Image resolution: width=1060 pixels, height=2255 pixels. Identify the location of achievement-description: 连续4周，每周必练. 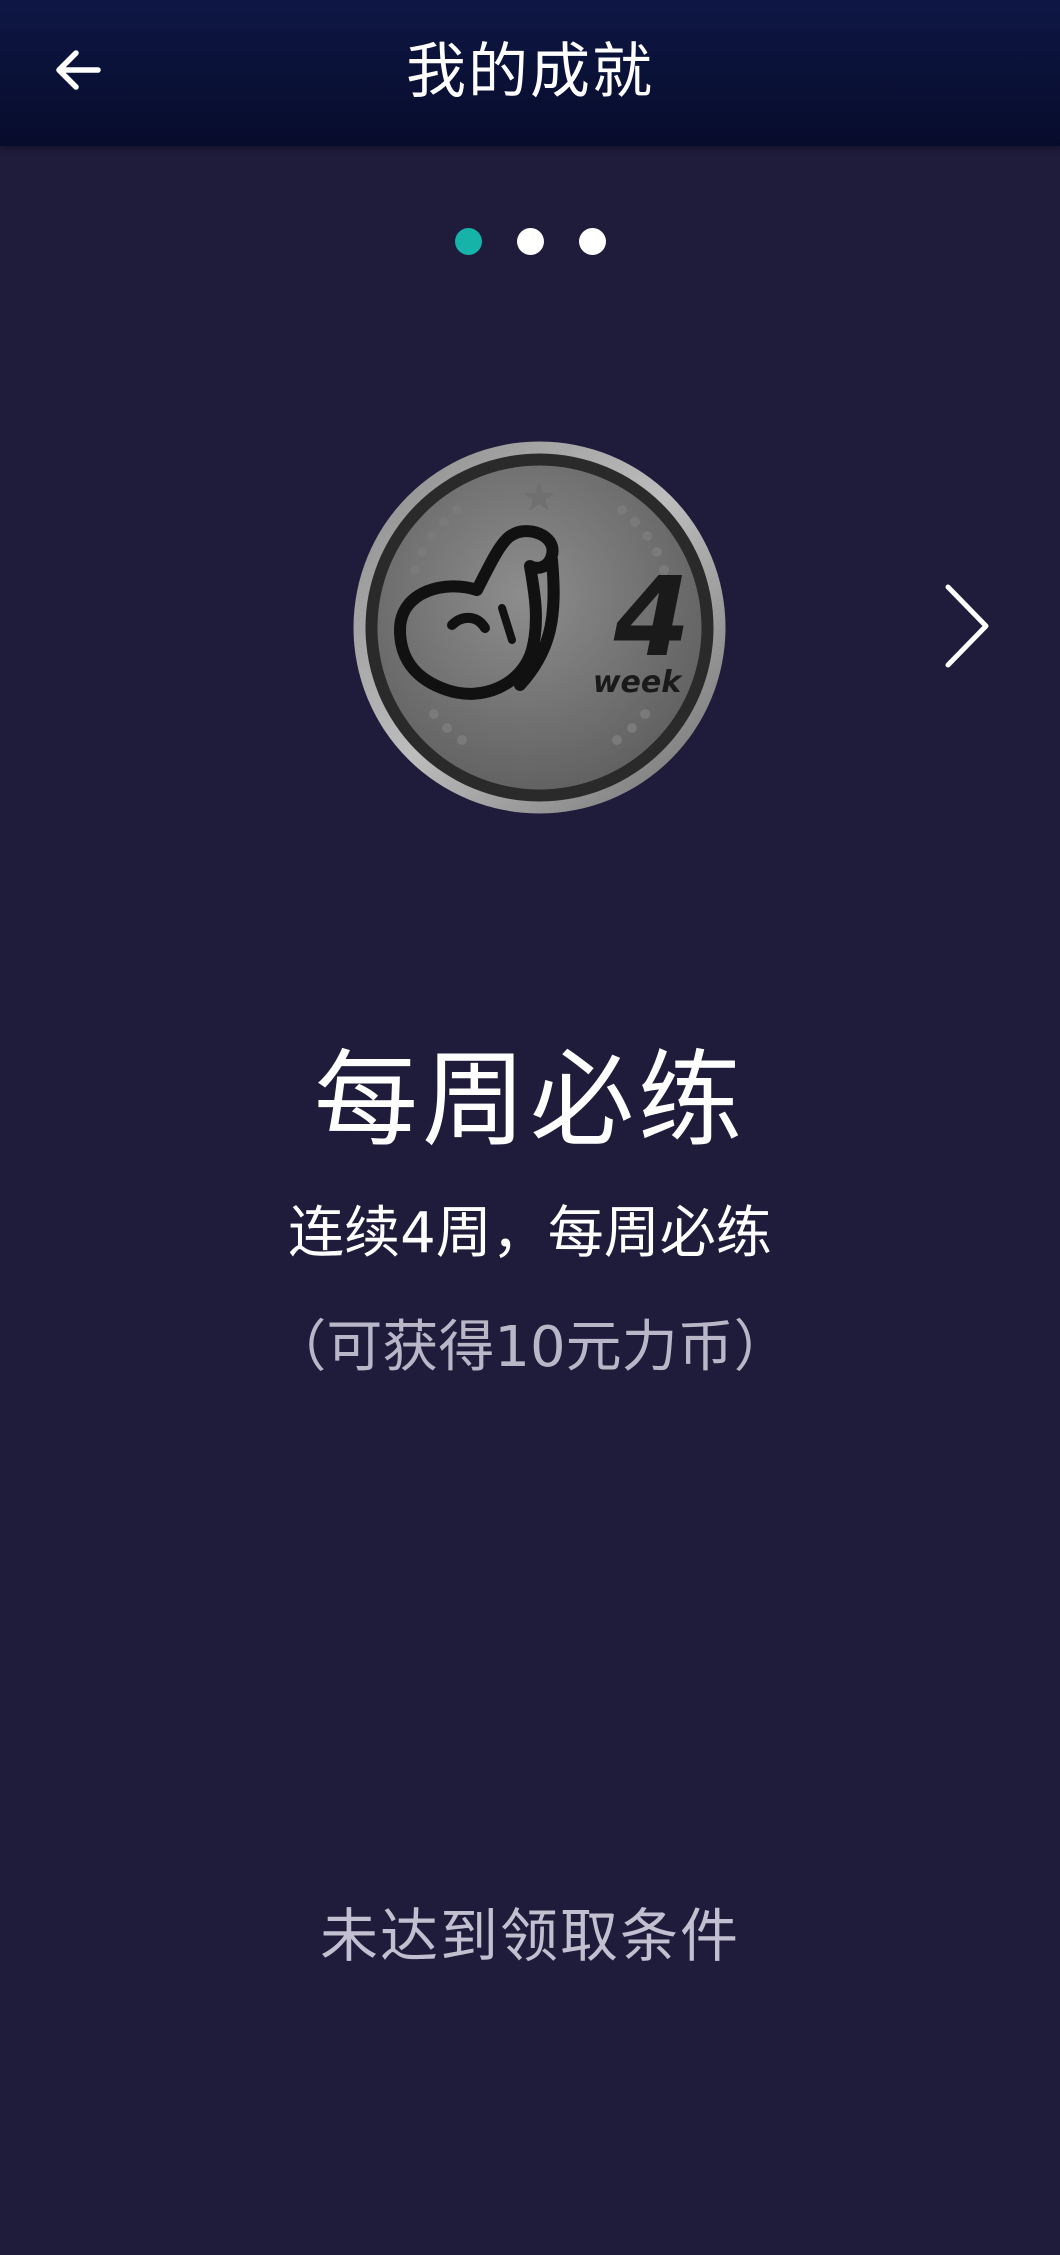
(530, 1233).